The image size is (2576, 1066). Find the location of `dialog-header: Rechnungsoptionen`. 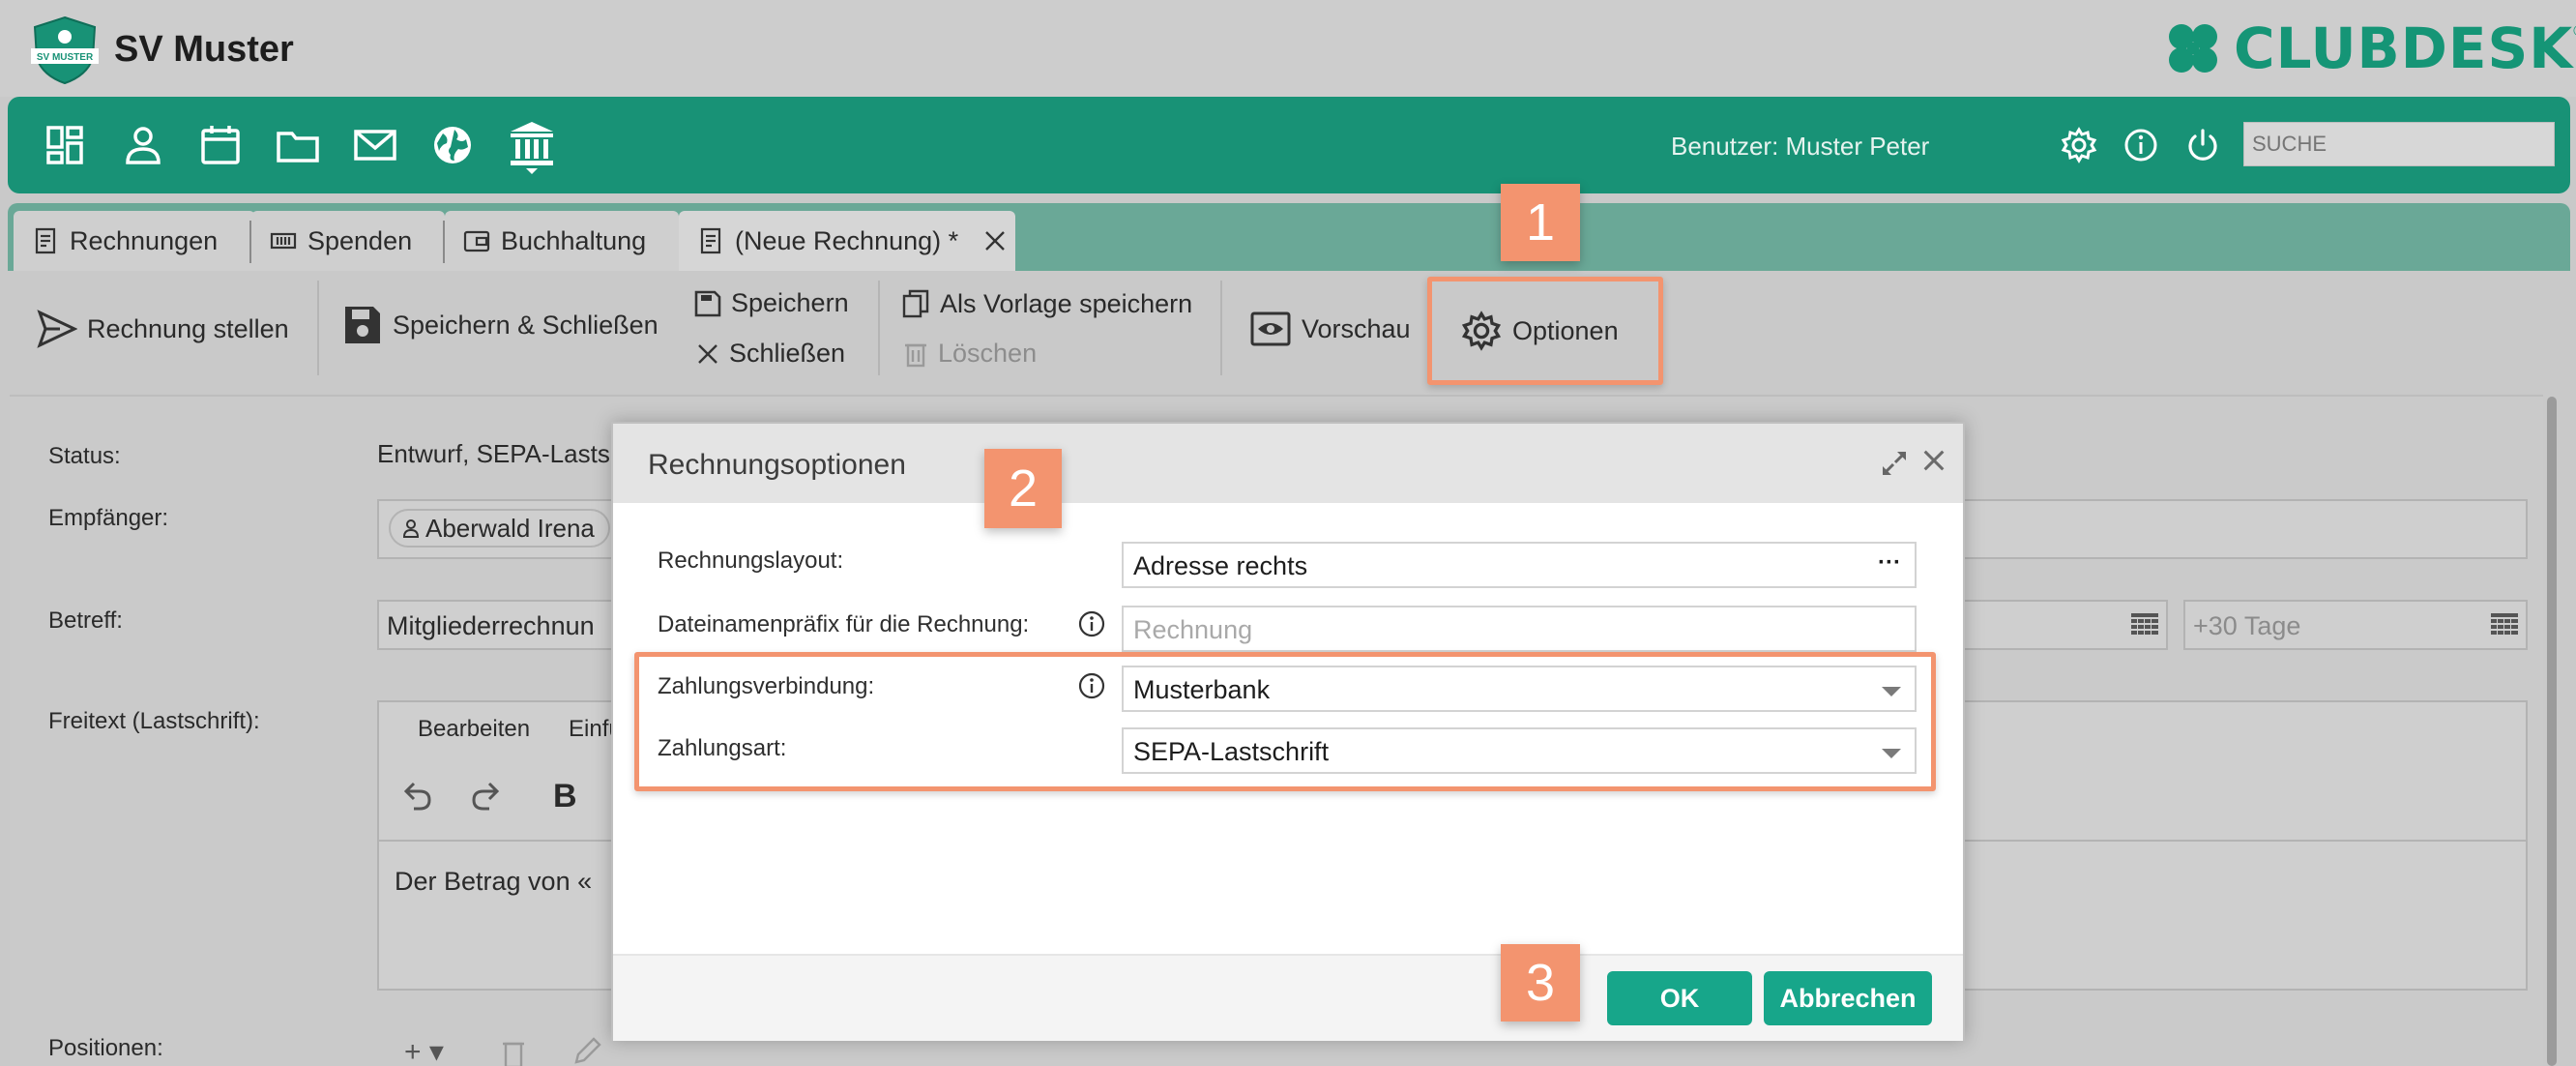

dialog-header: Rechnungsoptionen is located at coordinates (1288, 464).